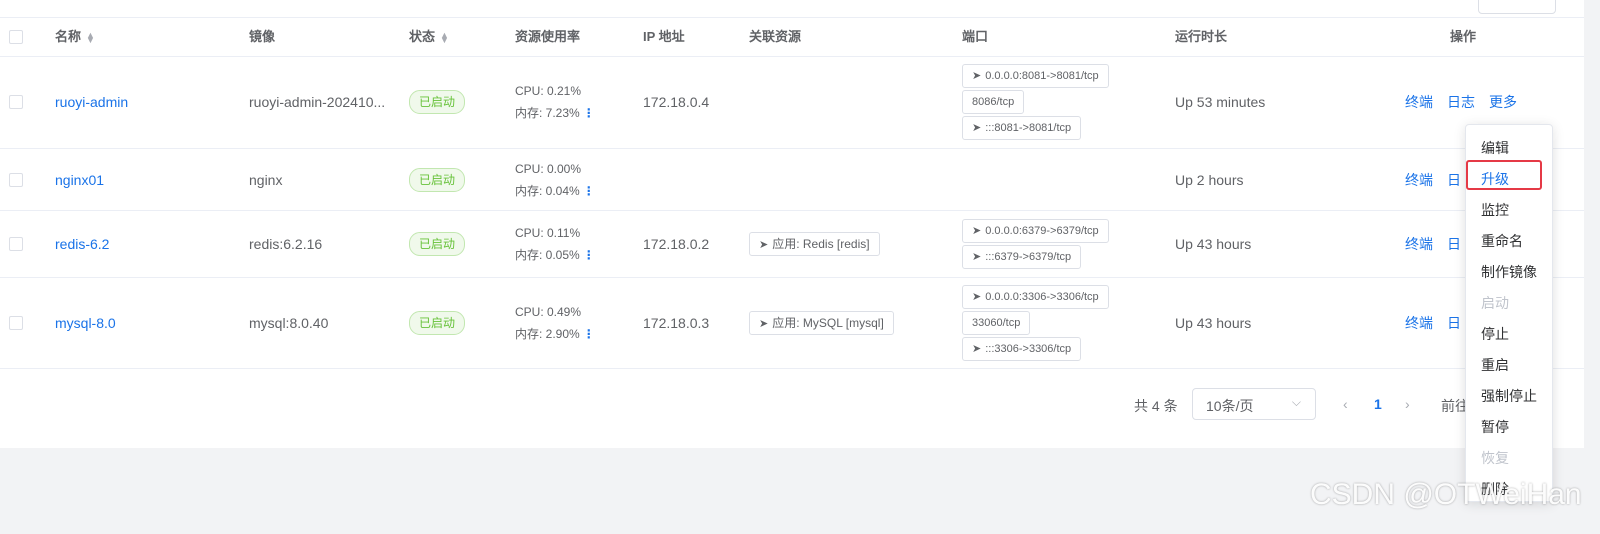 The width and height of the screenshot is (1600, 534). Describe the element at coordinates (996, 323) in the screenshot. I see `port-tag: 33060/tcp` at that location.